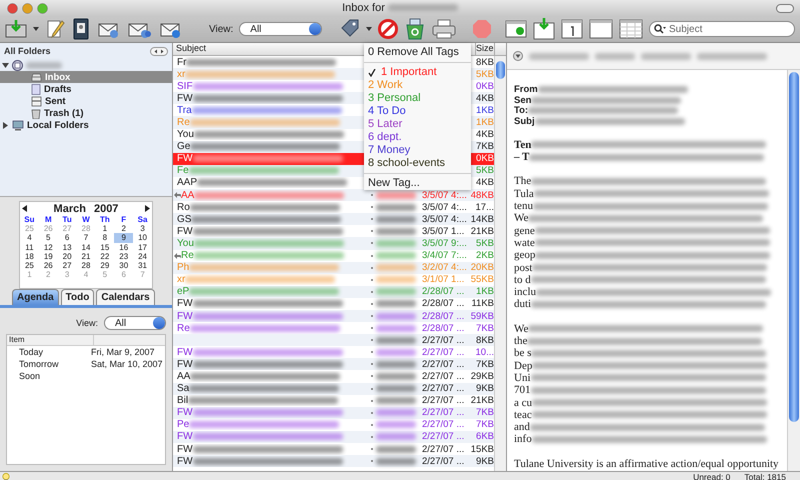  I want to click on agenda-item: Soon, so click(49, 376).